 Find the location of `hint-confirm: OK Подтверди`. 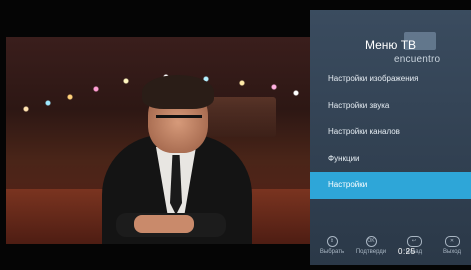

hint-confirm: OK Подтверди is located at coordinates (371, 245).